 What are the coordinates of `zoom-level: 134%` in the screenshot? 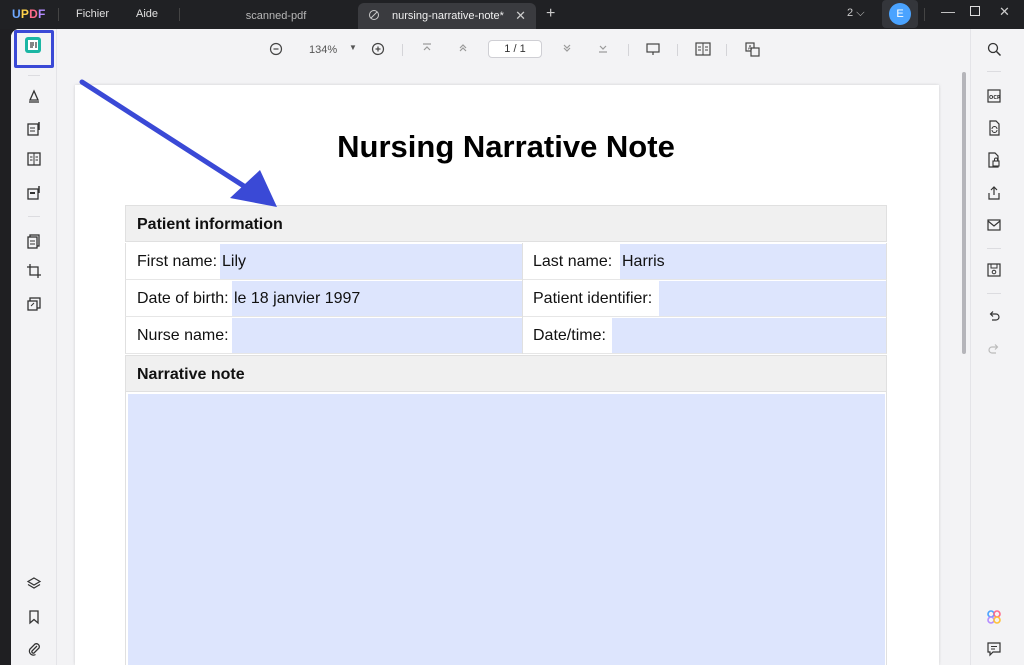 It's located at (323, 50).